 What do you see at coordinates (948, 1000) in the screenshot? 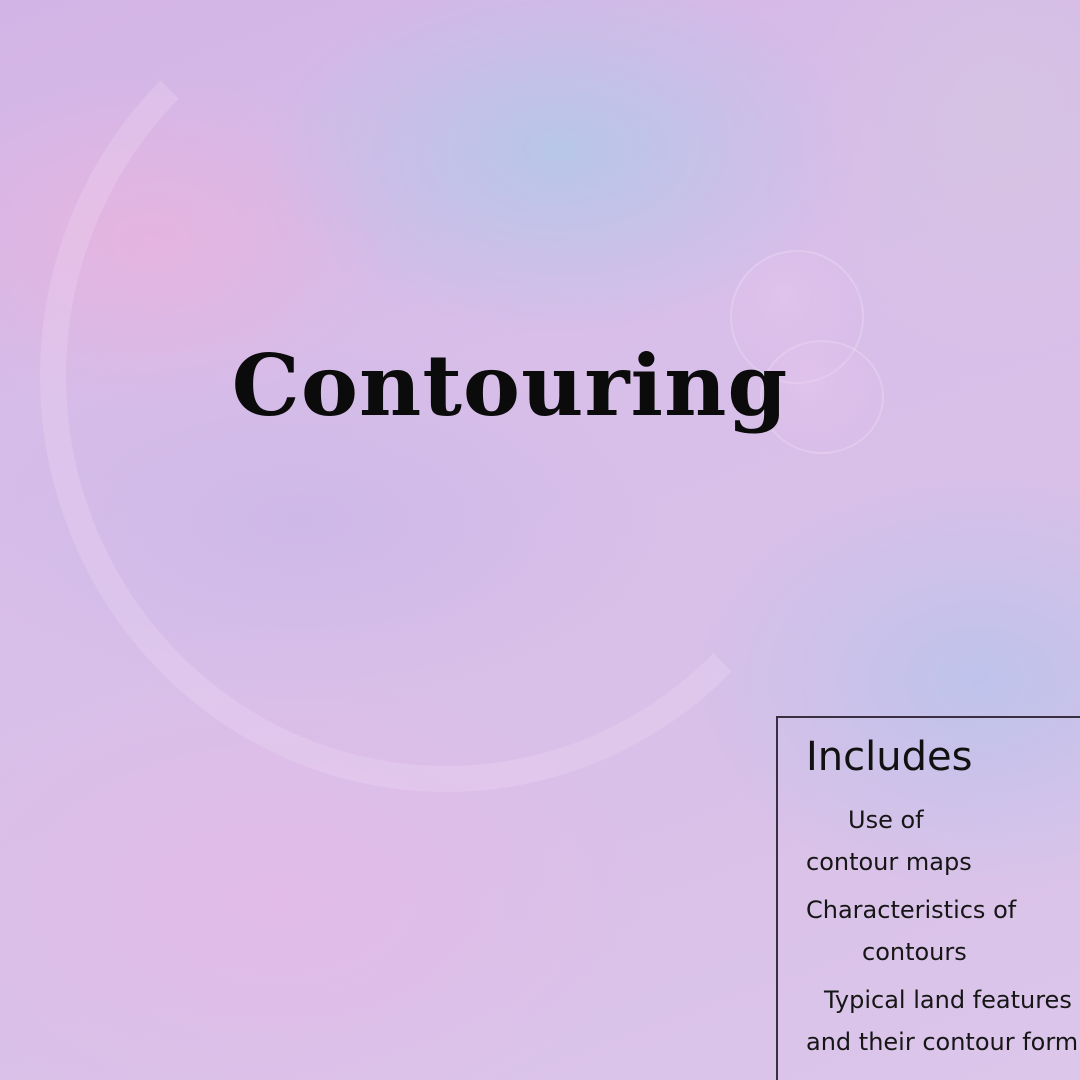
I see `list-item: Typical land features` at bounding box center [948, 1000].